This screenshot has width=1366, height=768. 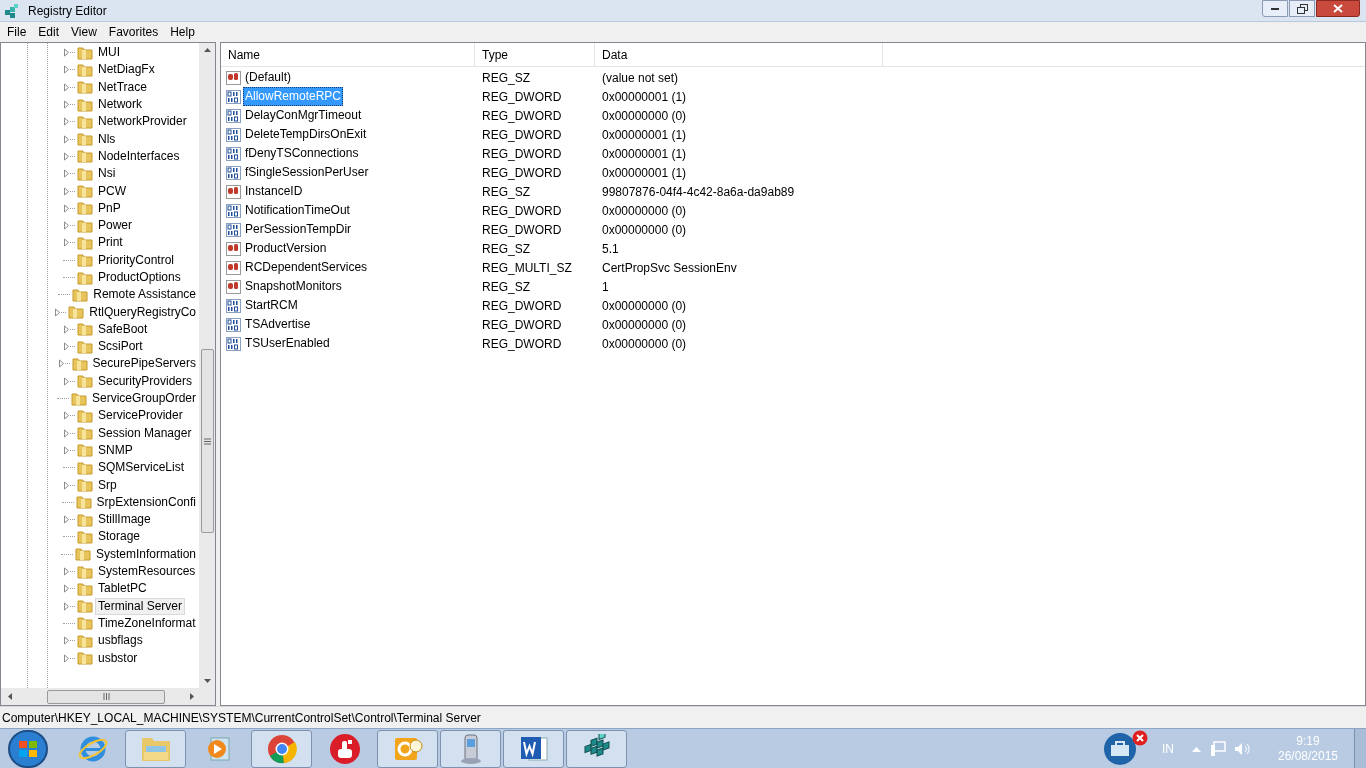 I want to click on column-header: Name, so click(x=348, y=54).